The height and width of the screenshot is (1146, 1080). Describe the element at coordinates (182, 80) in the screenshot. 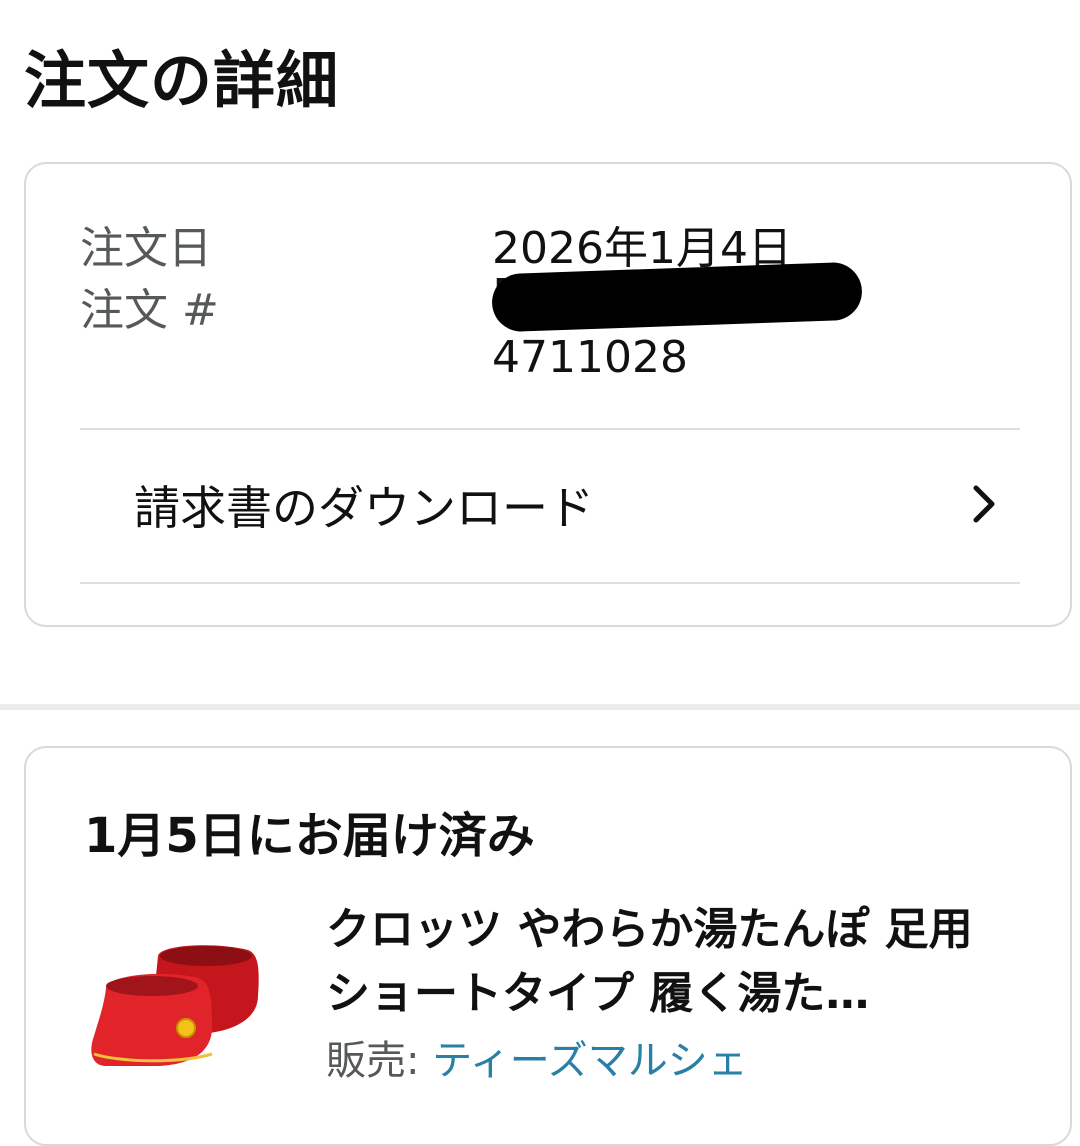

I see `page-title: 注文の詳細` at that location.